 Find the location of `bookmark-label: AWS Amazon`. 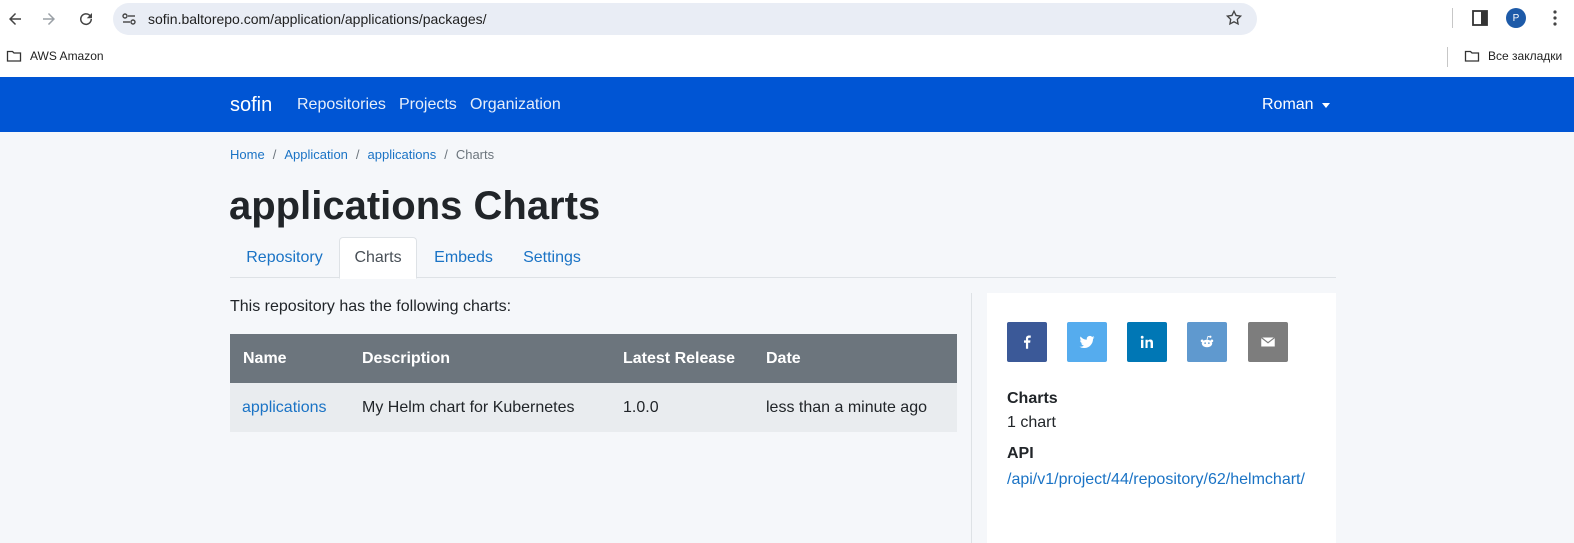

bookmark-label: AWS Amazon is located at coordinates (67, 56).